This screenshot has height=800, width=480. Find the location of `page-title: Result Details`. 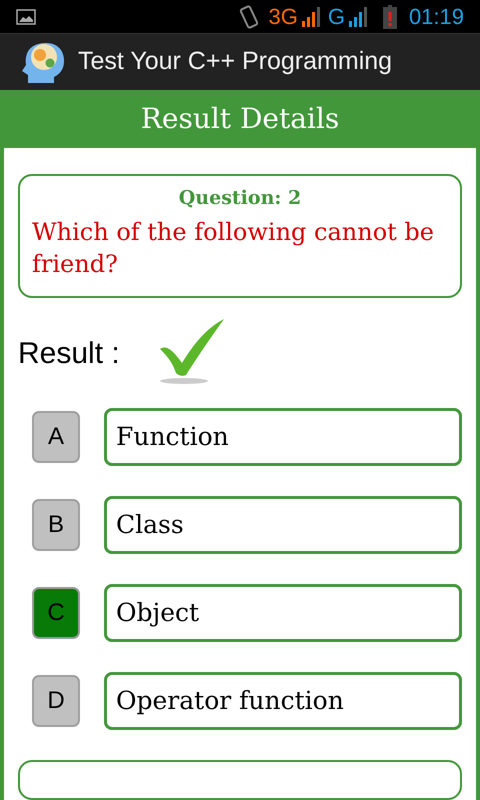

page-title: Result Details is located at coordinates (240, 118).